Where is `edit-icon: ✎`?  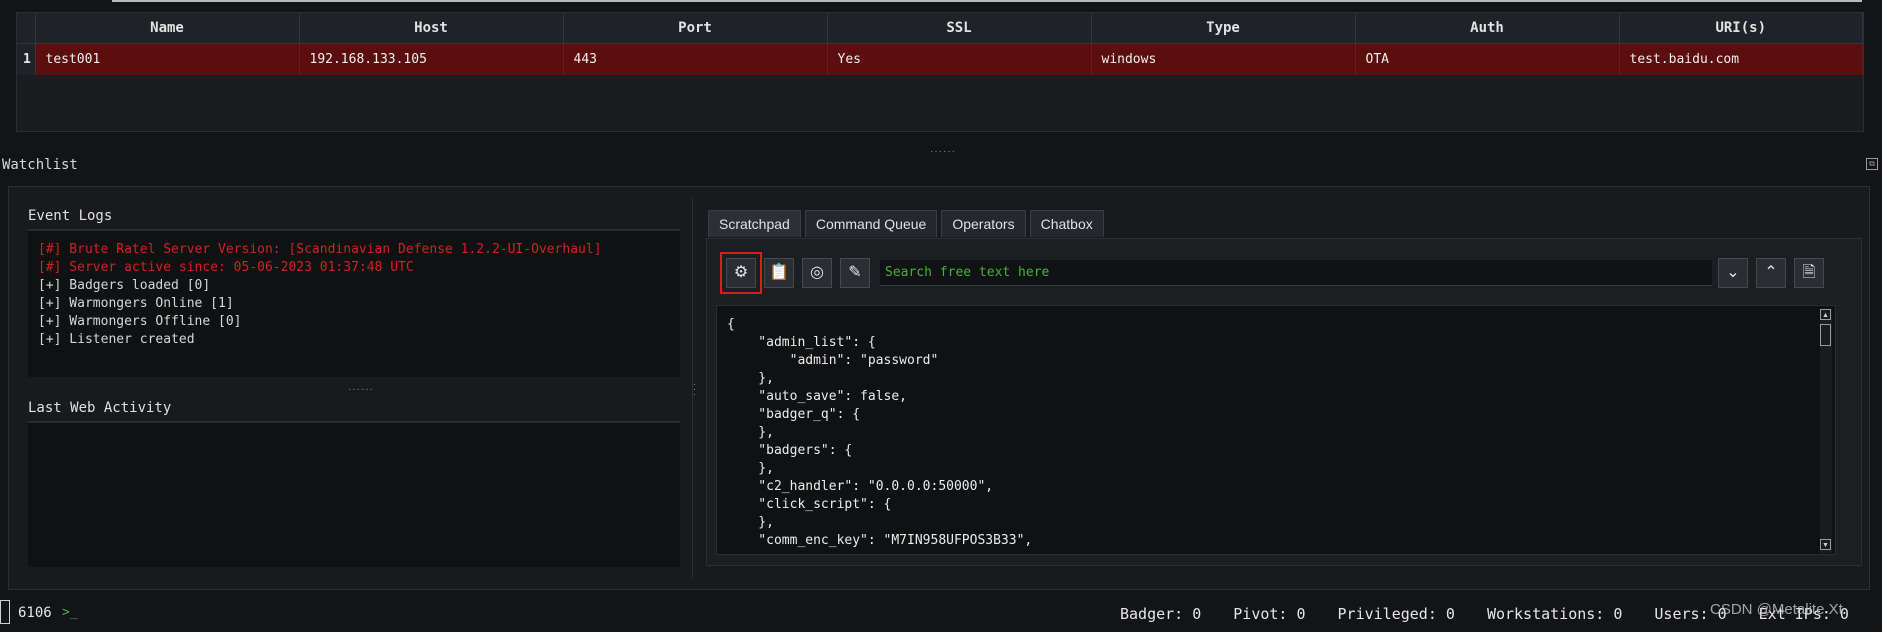
edit-icon: ✎ is located at coordinates (855, 272).